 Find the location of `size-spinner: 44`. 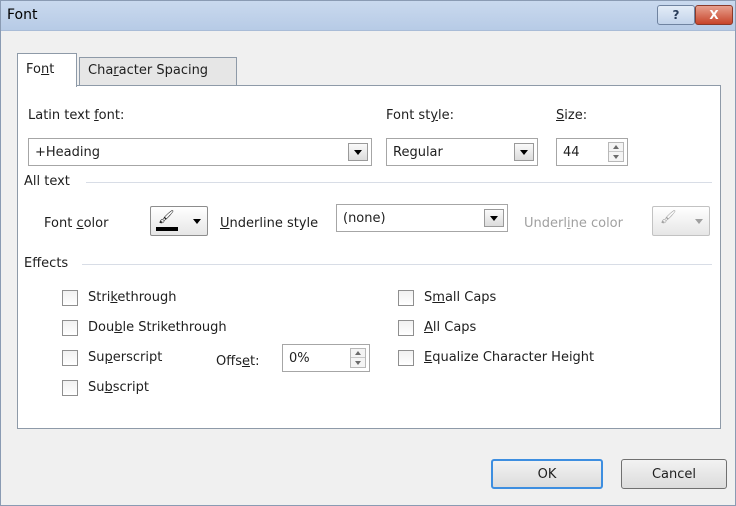

size-spinner: 44 is located at coordinates (592, 152).